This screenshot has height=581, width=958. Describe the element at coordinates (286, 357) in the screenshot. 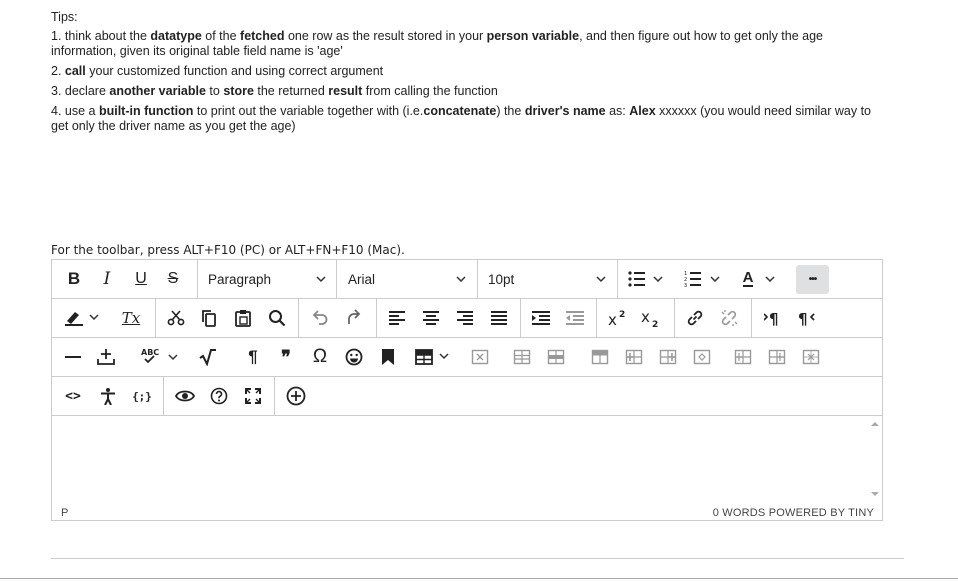

I see `blockquote-button: ❞` at that location.